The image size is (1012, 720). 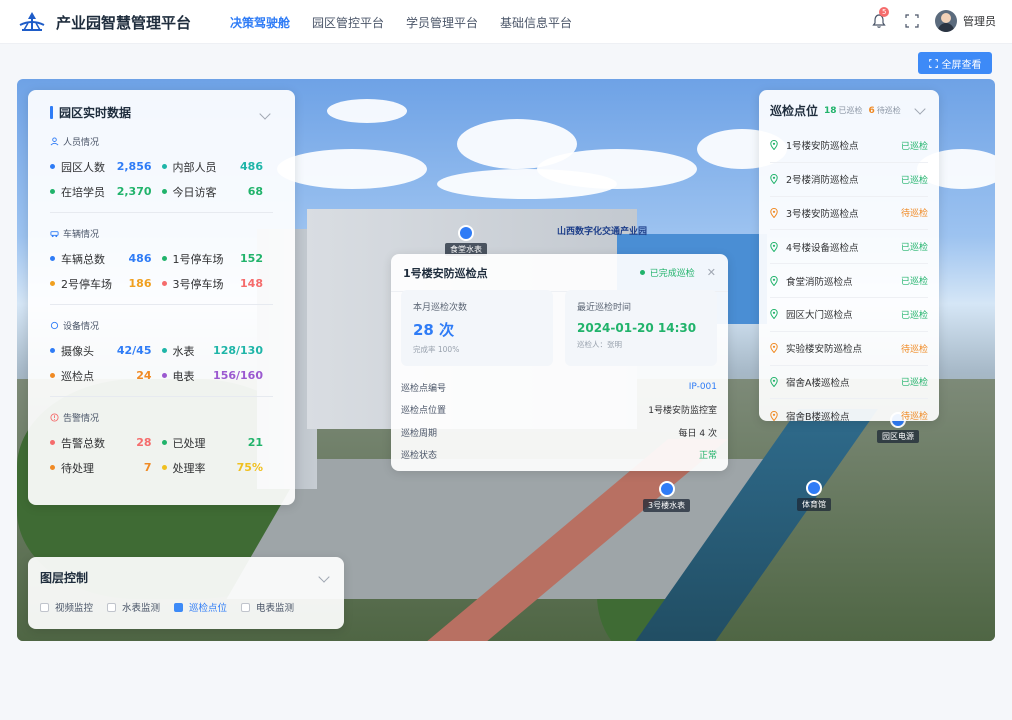 I want to click on user-avatar, so click(x=946, y=21).